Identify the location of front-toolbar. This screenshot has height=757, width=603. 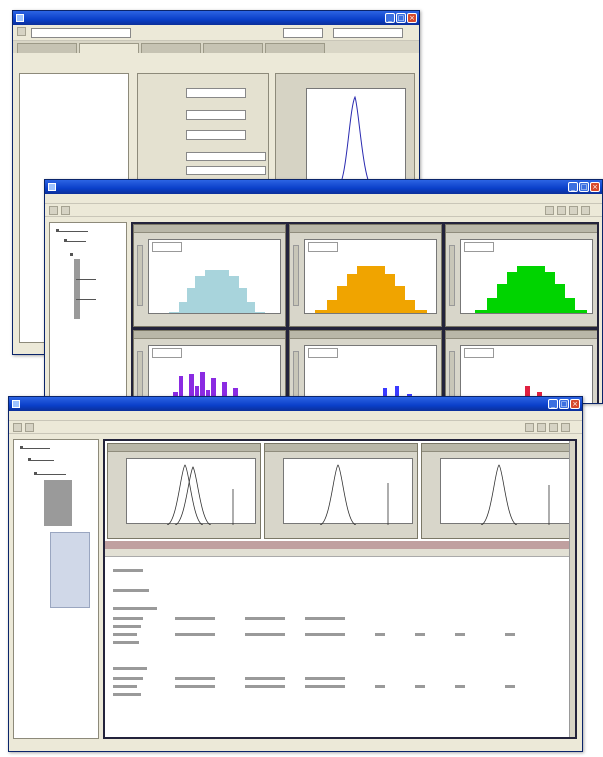
(295, 427).